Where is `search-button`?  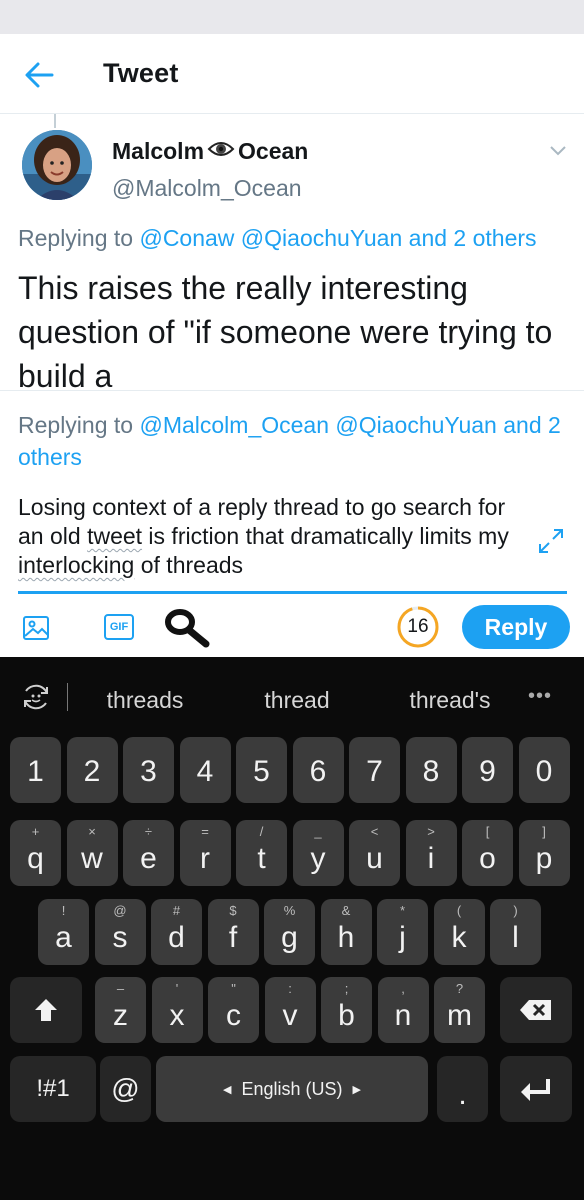 search-button is located at coordinates (188, 628).